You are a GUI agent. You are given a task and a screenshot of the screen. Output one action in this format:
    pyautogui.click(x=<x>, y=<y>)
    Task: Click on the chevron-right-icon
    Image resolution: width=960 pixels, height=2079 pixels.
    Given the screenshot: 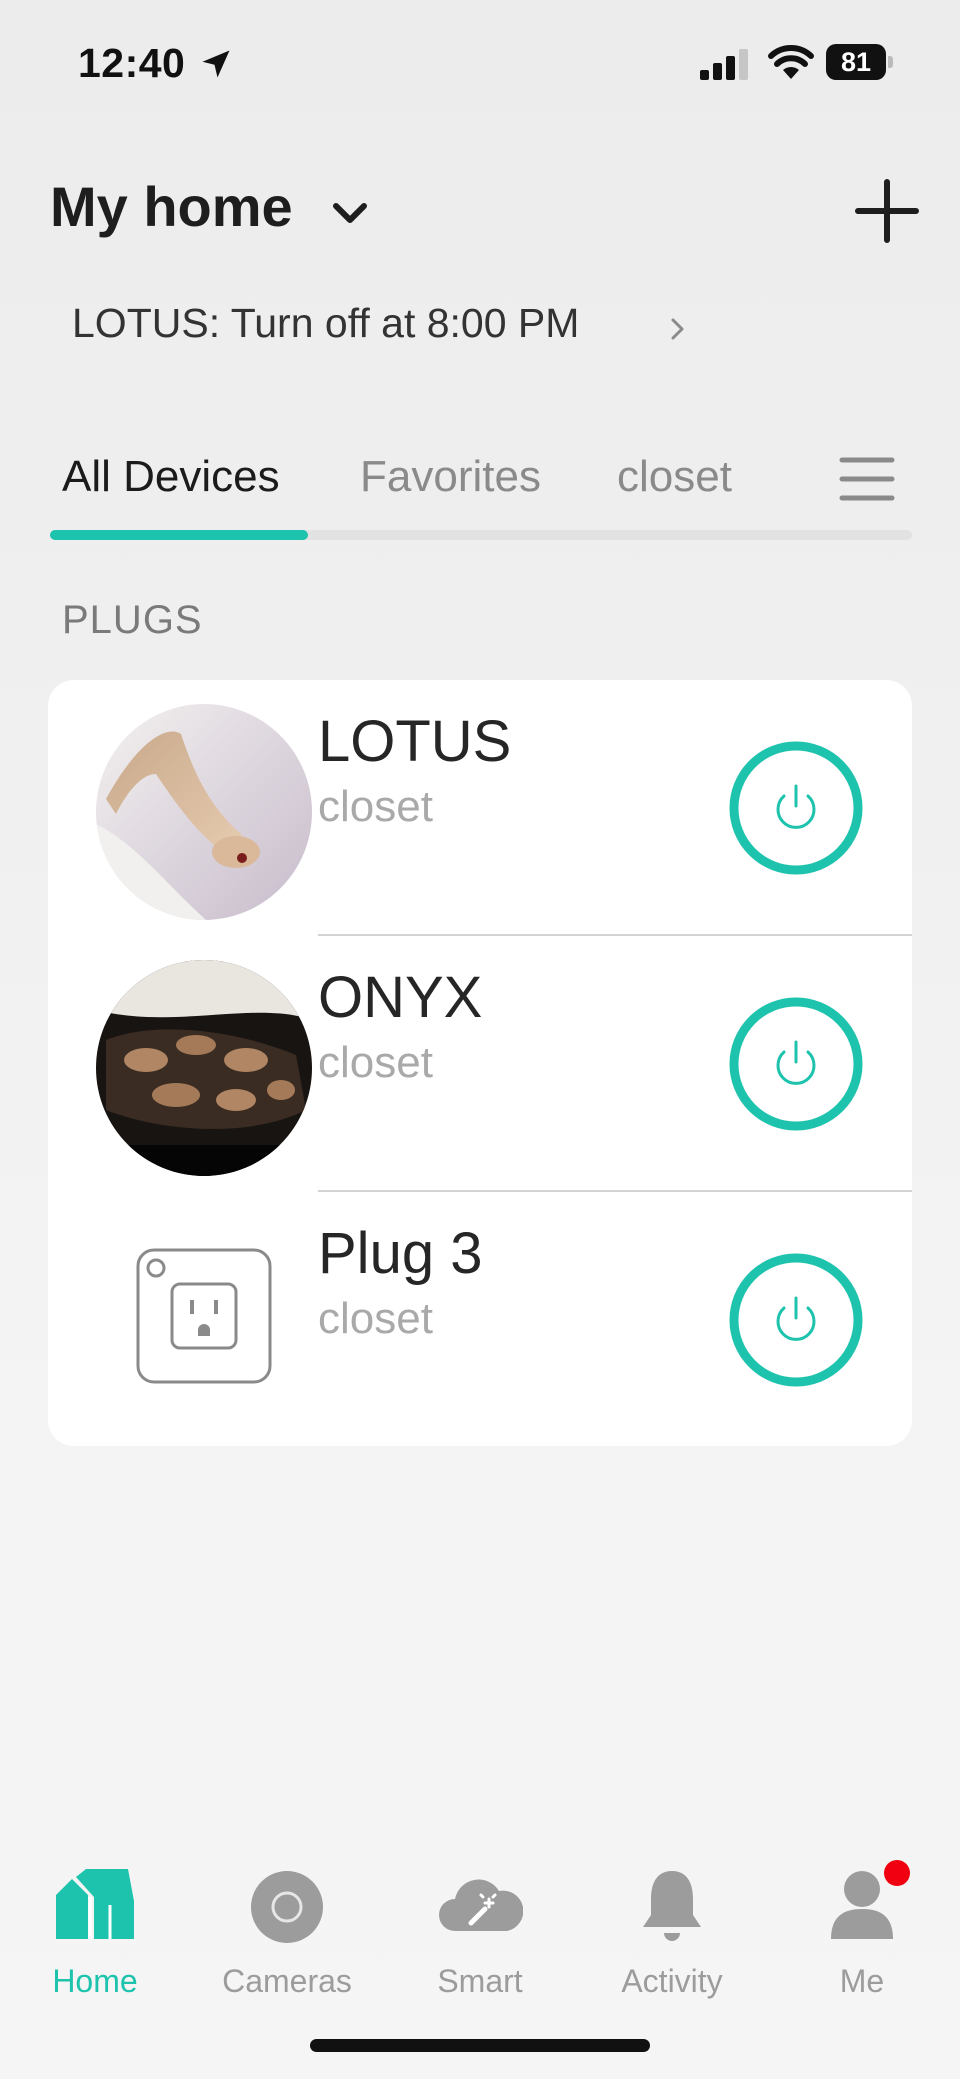 What is the action you would take?
    pyautogui.click(x=678, y=329)
    